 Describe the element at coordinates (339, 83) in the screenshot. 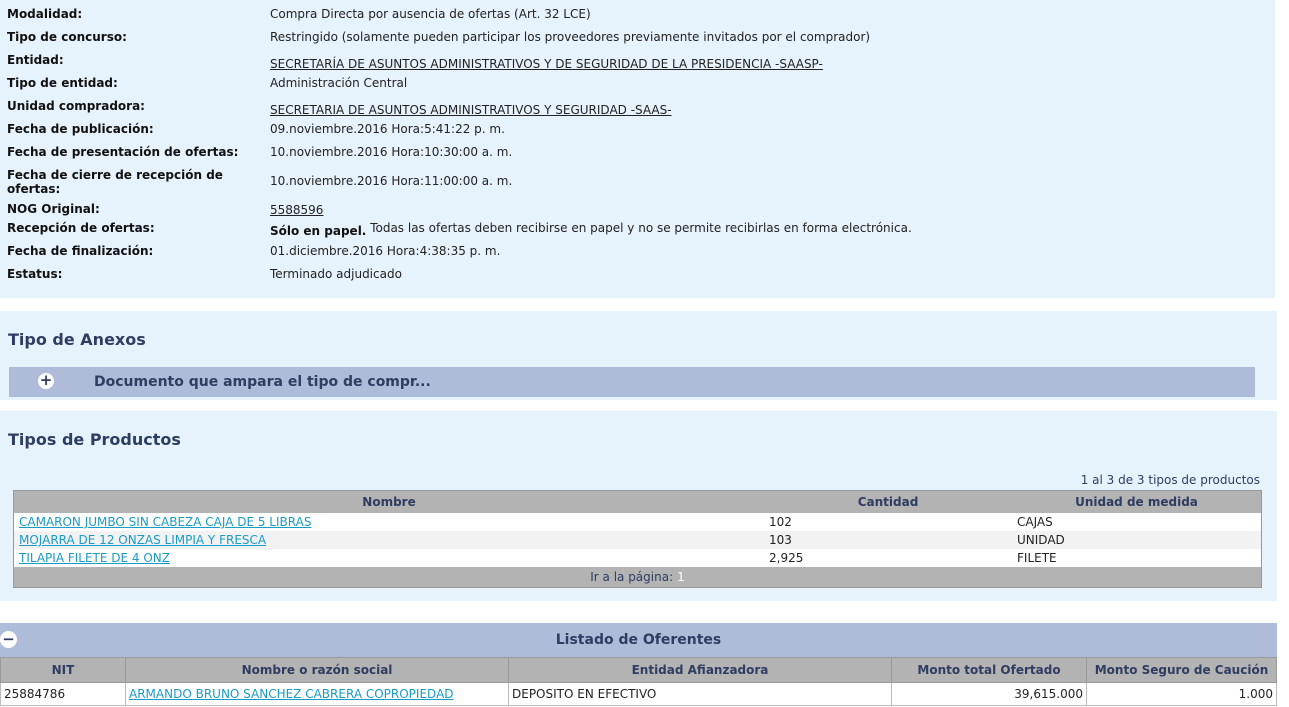

I see `info-value: Administración Central` at that location.